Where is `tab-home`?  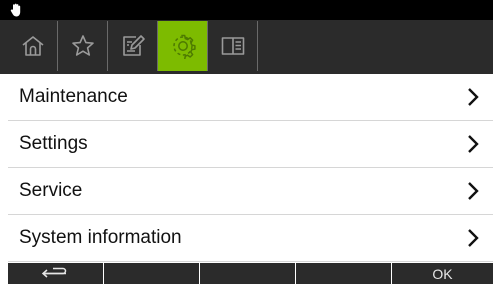
tab-home is located at coordinates (33, 46).